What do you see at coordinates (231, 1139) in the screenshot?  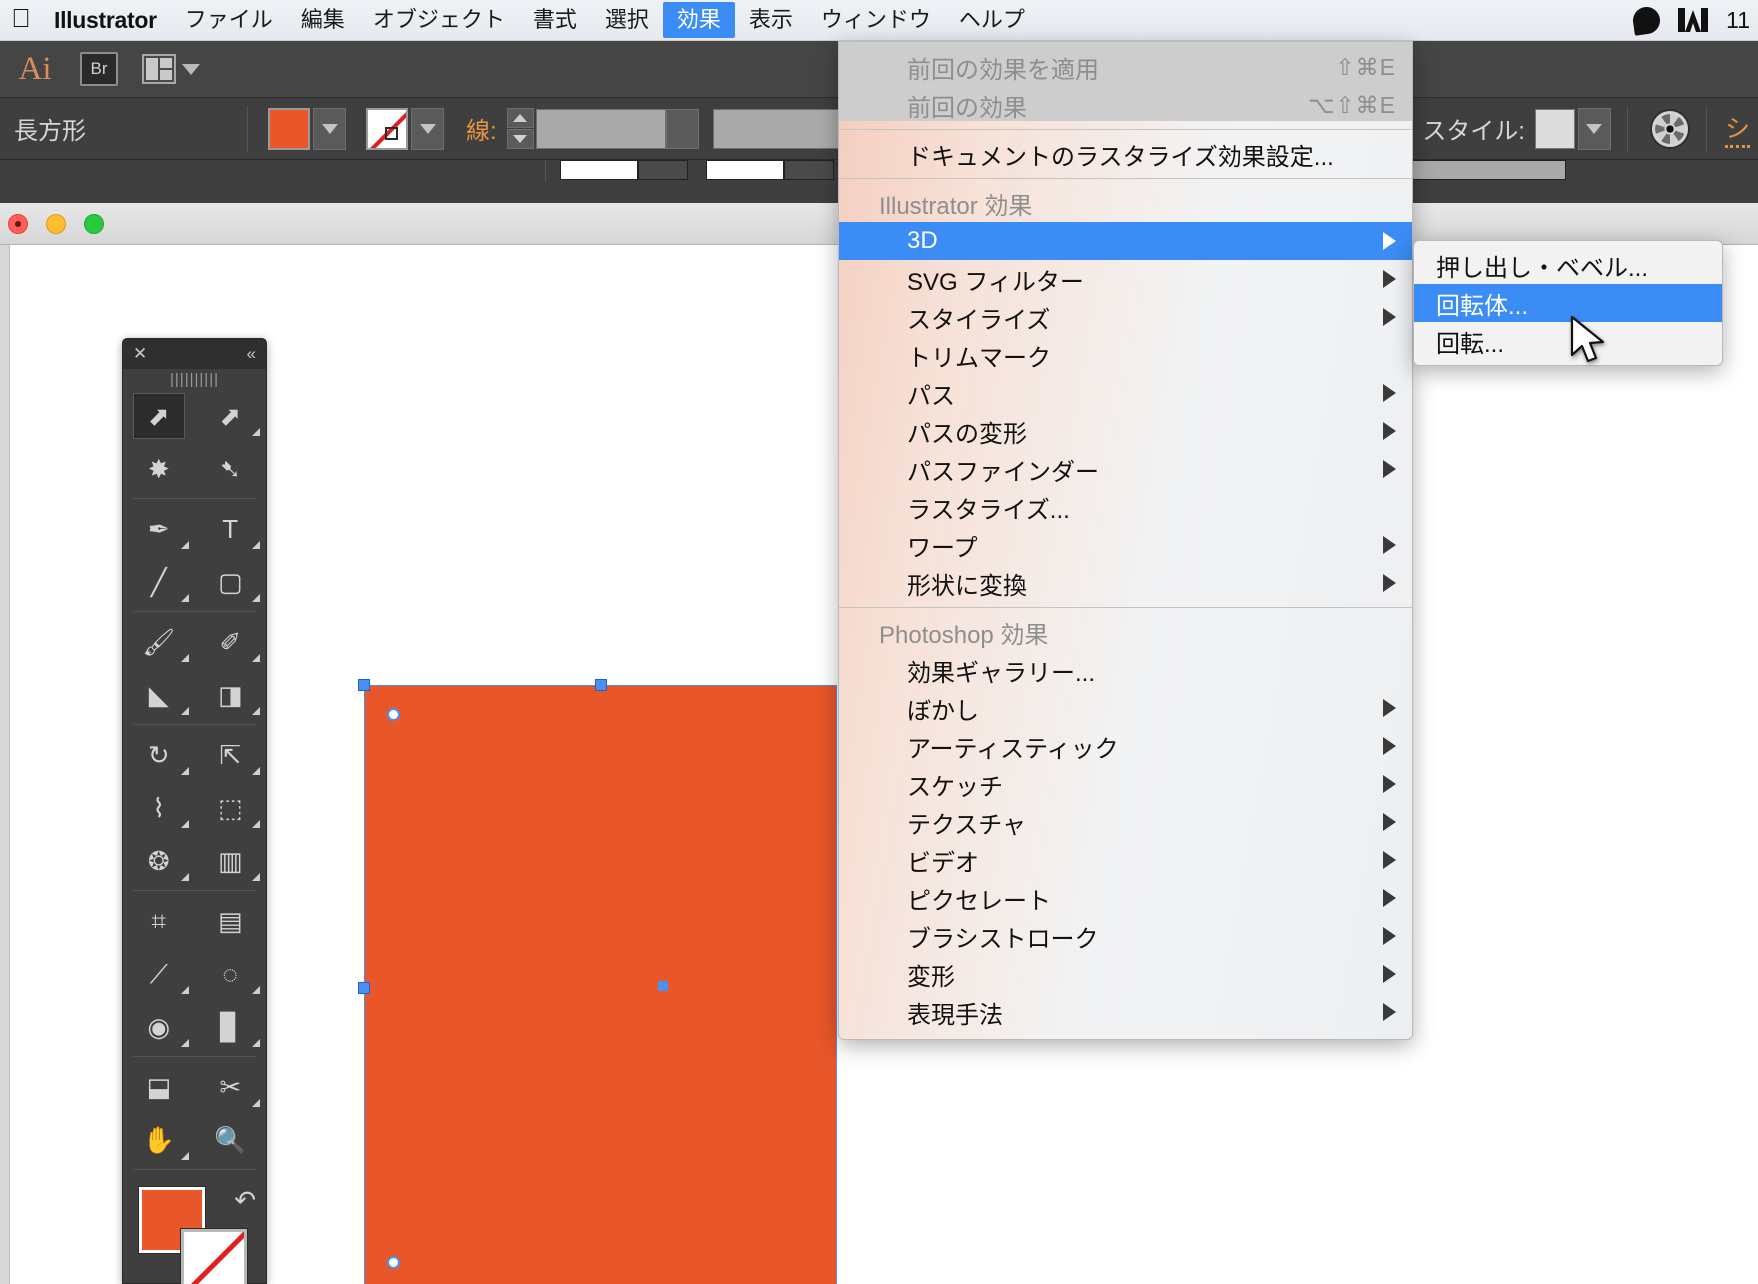 I see `tool-zoom-tool: 🔍` at bounding box center [231, 1139].